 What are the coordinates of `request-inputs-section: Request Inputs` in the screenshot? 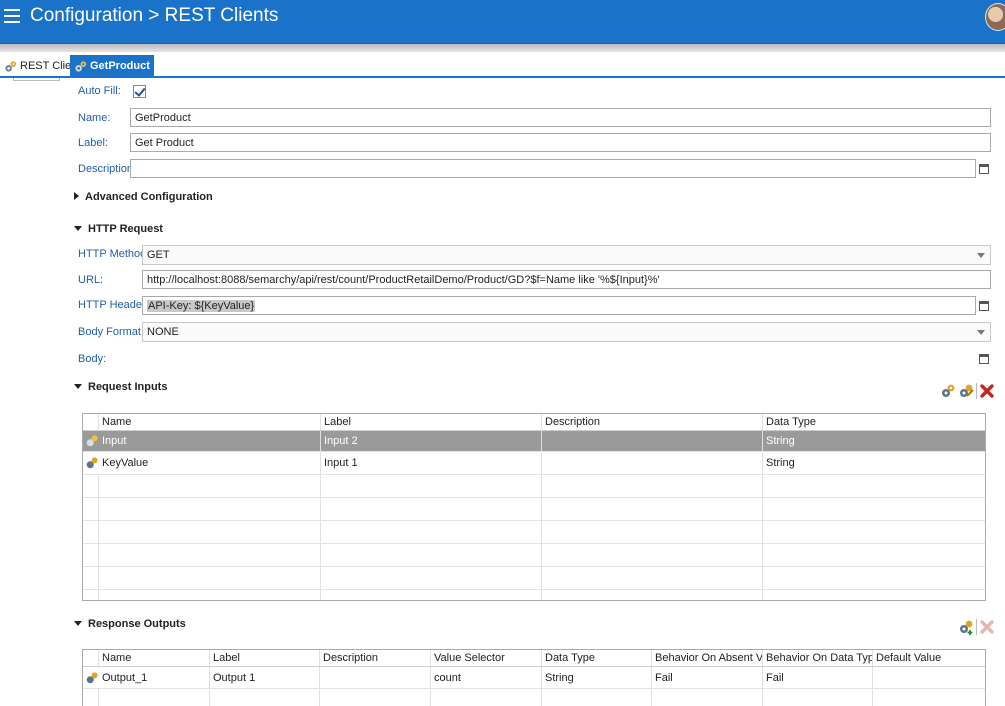 It's located at (120, 387).